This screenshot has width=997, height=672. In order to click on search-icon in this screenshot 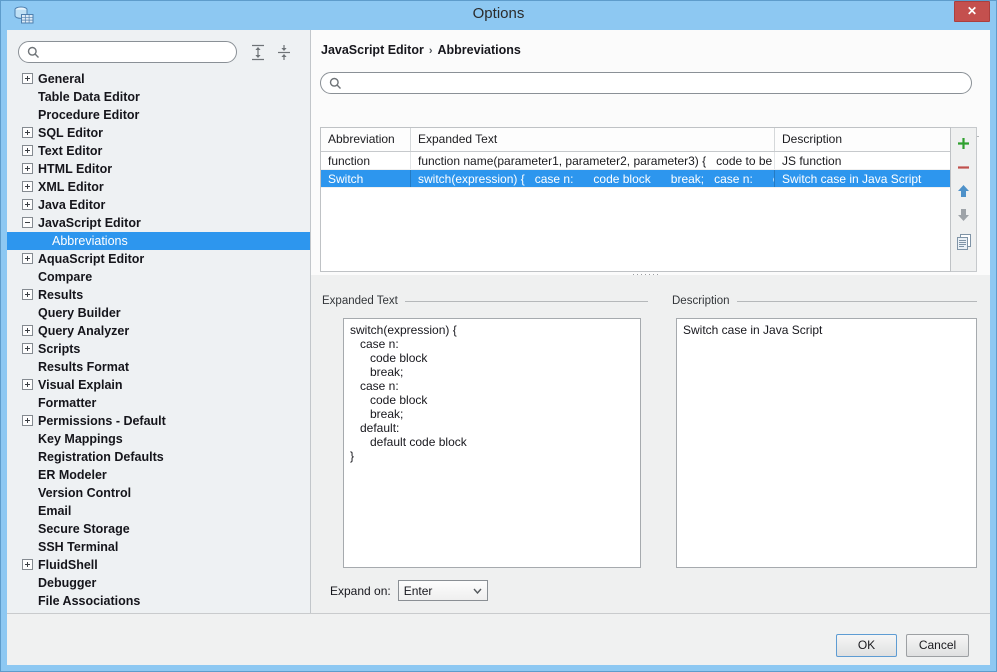, I will do `click(33, 52)`.